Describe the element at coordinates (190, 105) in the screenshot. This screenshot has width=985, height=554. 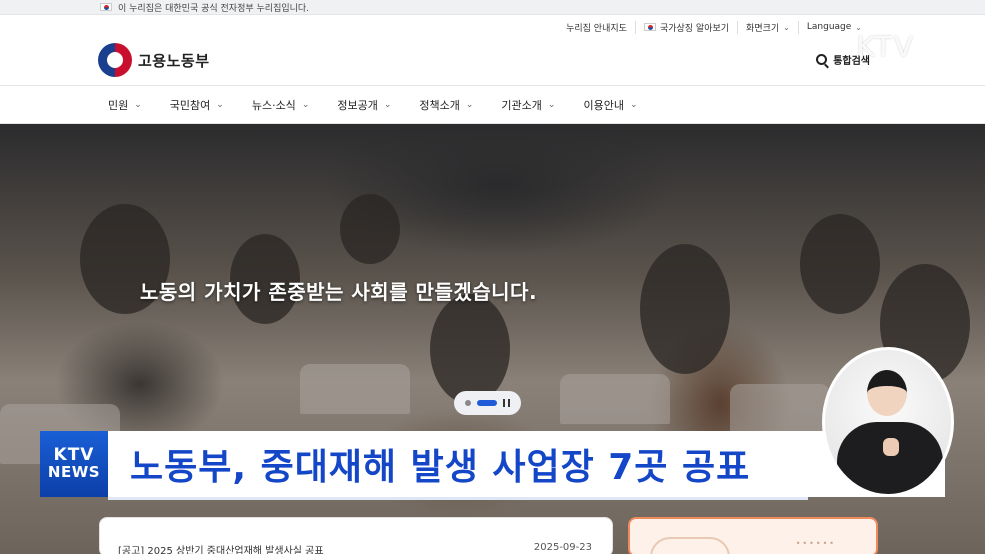
I see `nav-label: 국민참여` at that location.